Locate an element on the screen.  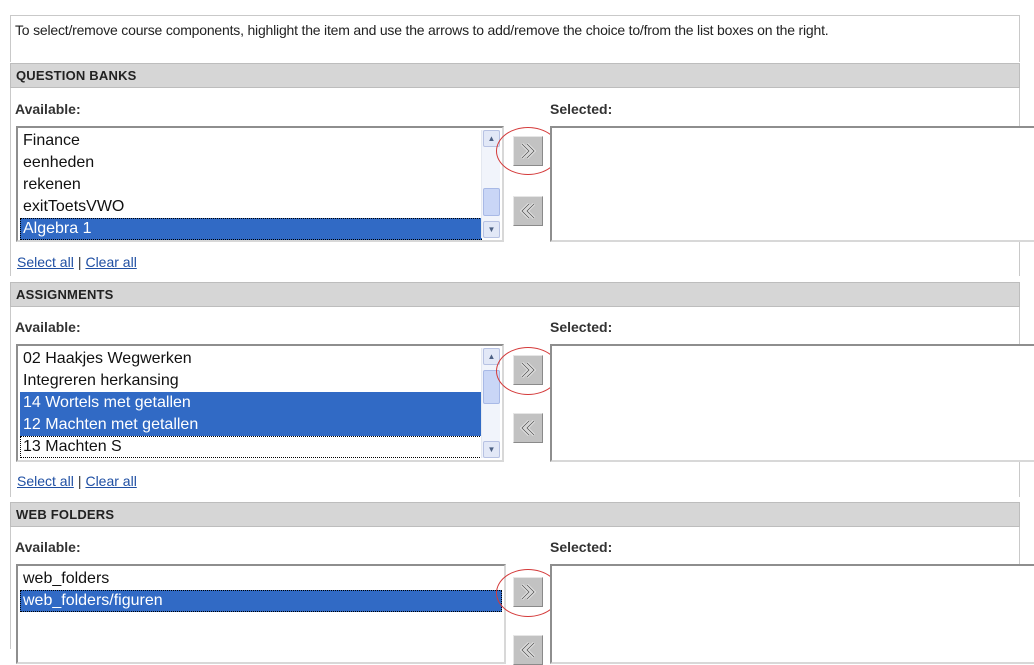
section-header-web-folders: WEB FOLDERS is located at coordinates (515, 514).